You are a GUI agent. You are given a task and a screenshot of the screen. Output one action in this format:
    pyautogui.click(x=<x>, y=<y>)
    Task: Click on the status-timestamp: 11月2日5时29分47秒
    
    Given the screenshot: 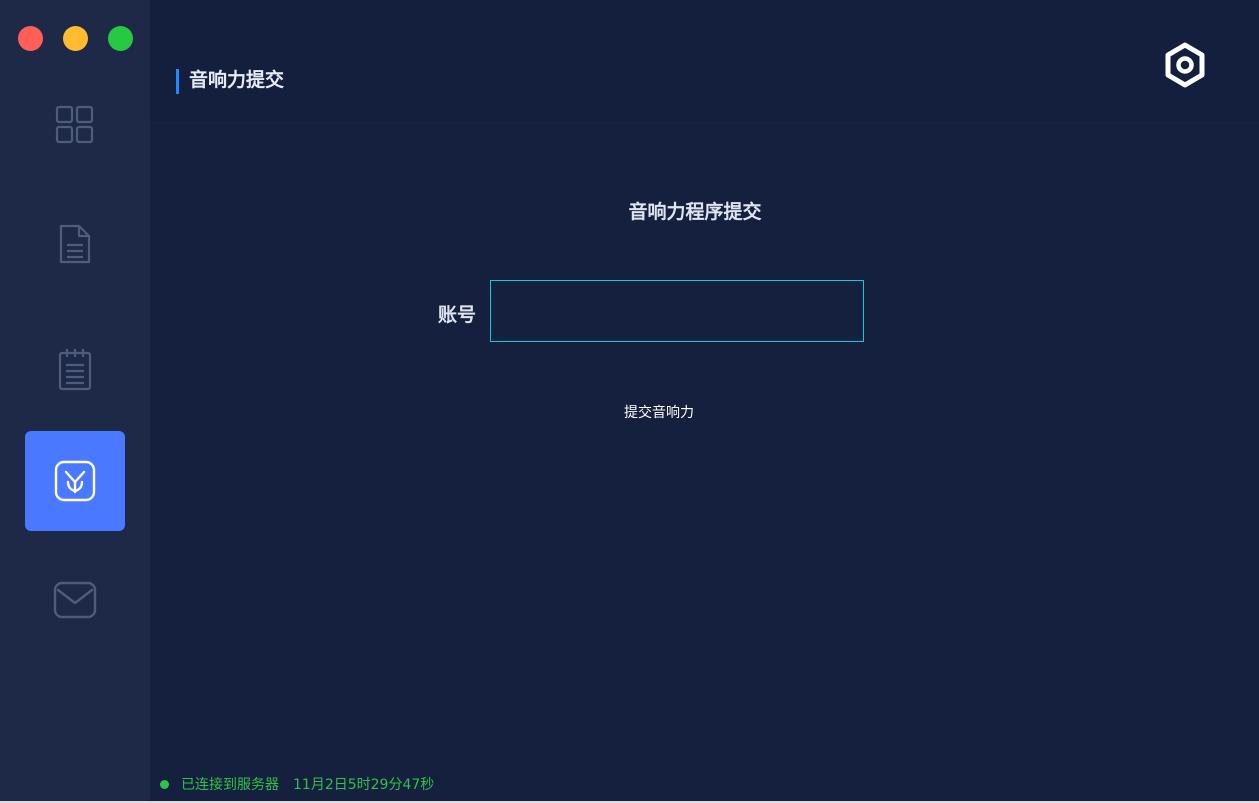 What is the action you would take?
    pyautogui.click(x=364, y=785)
    